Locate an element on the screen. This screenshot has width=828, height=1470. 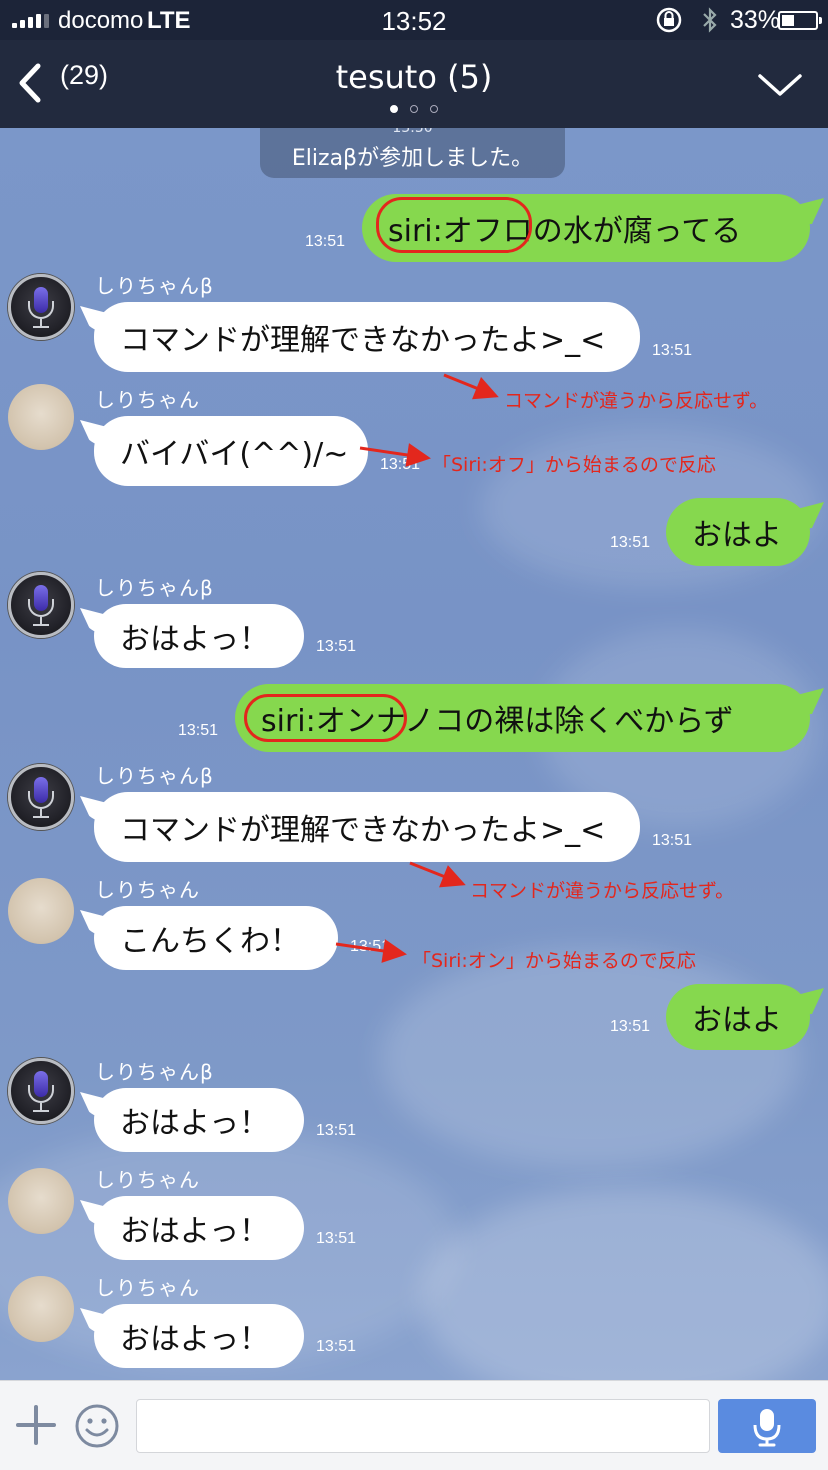
chat-title: tesuto (5) is located at coordinates (414, 77).